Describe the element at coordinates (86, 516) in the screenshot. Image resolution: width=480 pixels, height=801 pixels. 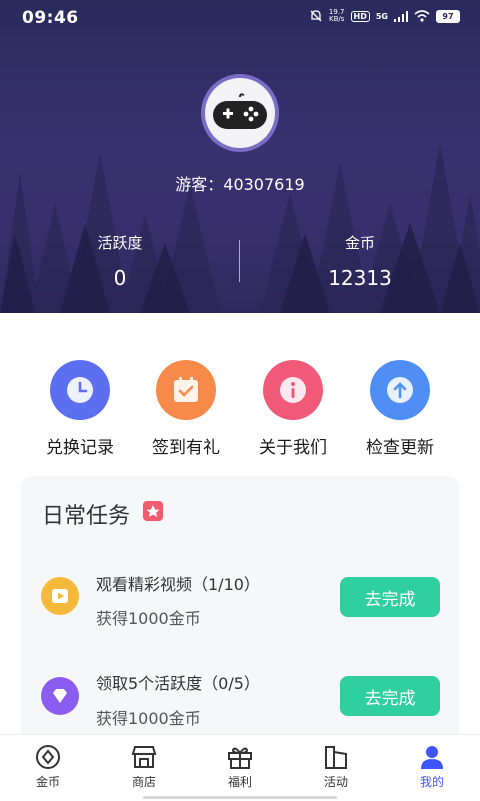
I see `daily-tasks-title: 日常任务` at that location.